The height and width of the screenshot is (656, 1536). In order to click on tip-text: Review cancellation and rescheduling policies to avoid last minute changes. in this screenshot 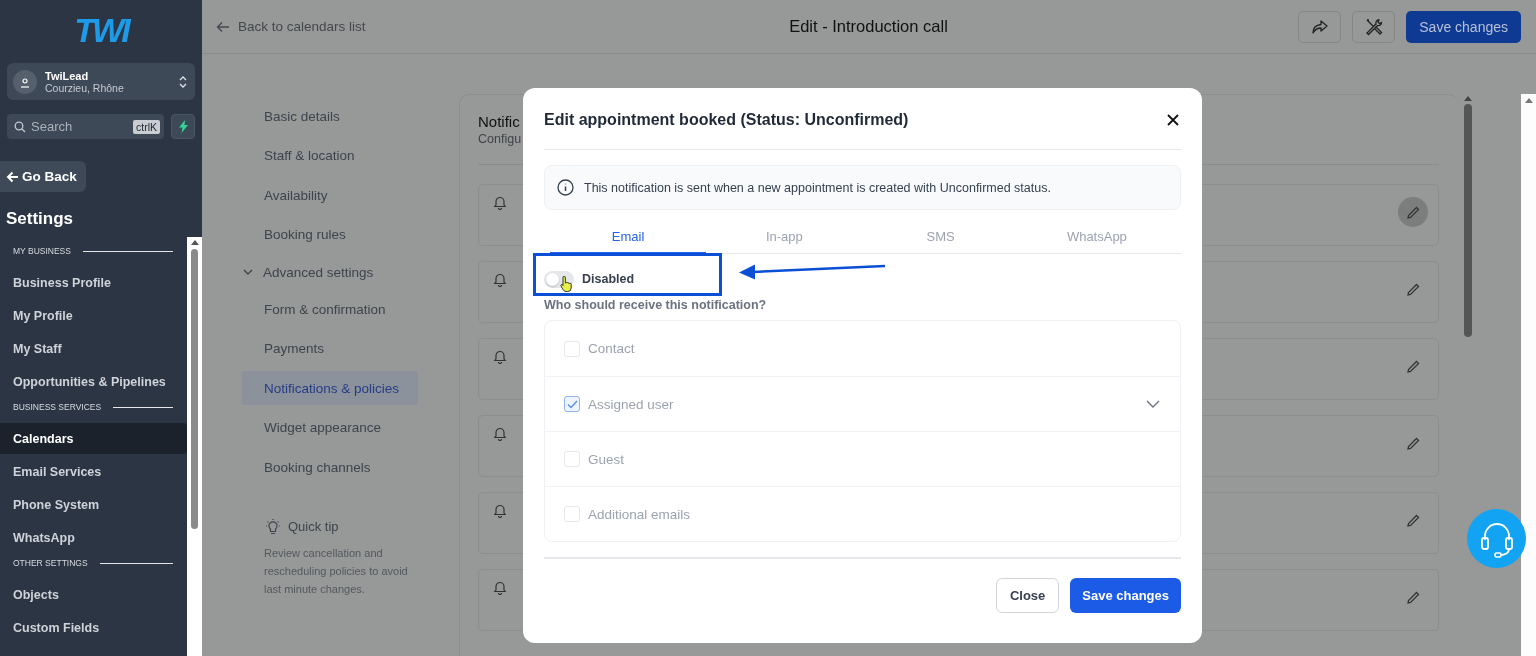, I will do `click(336, 571)`.